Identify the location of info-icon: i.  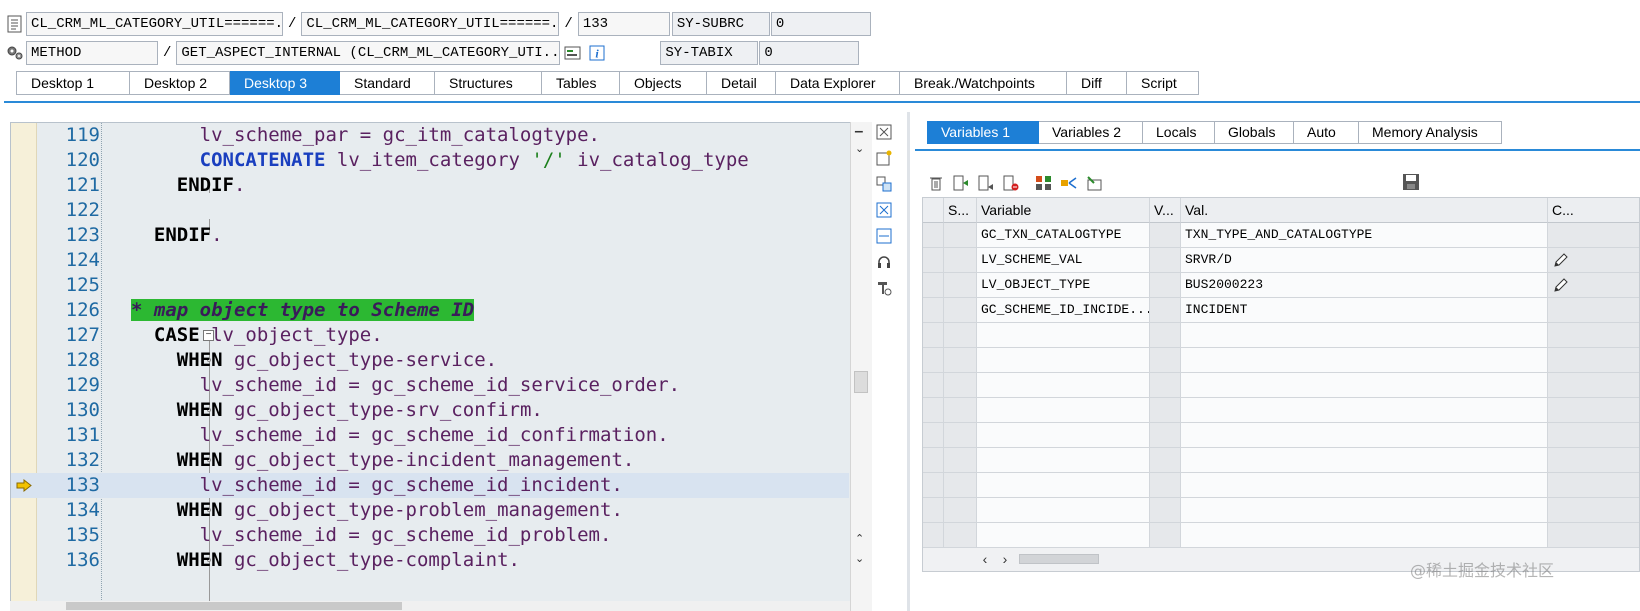
(597, 53).